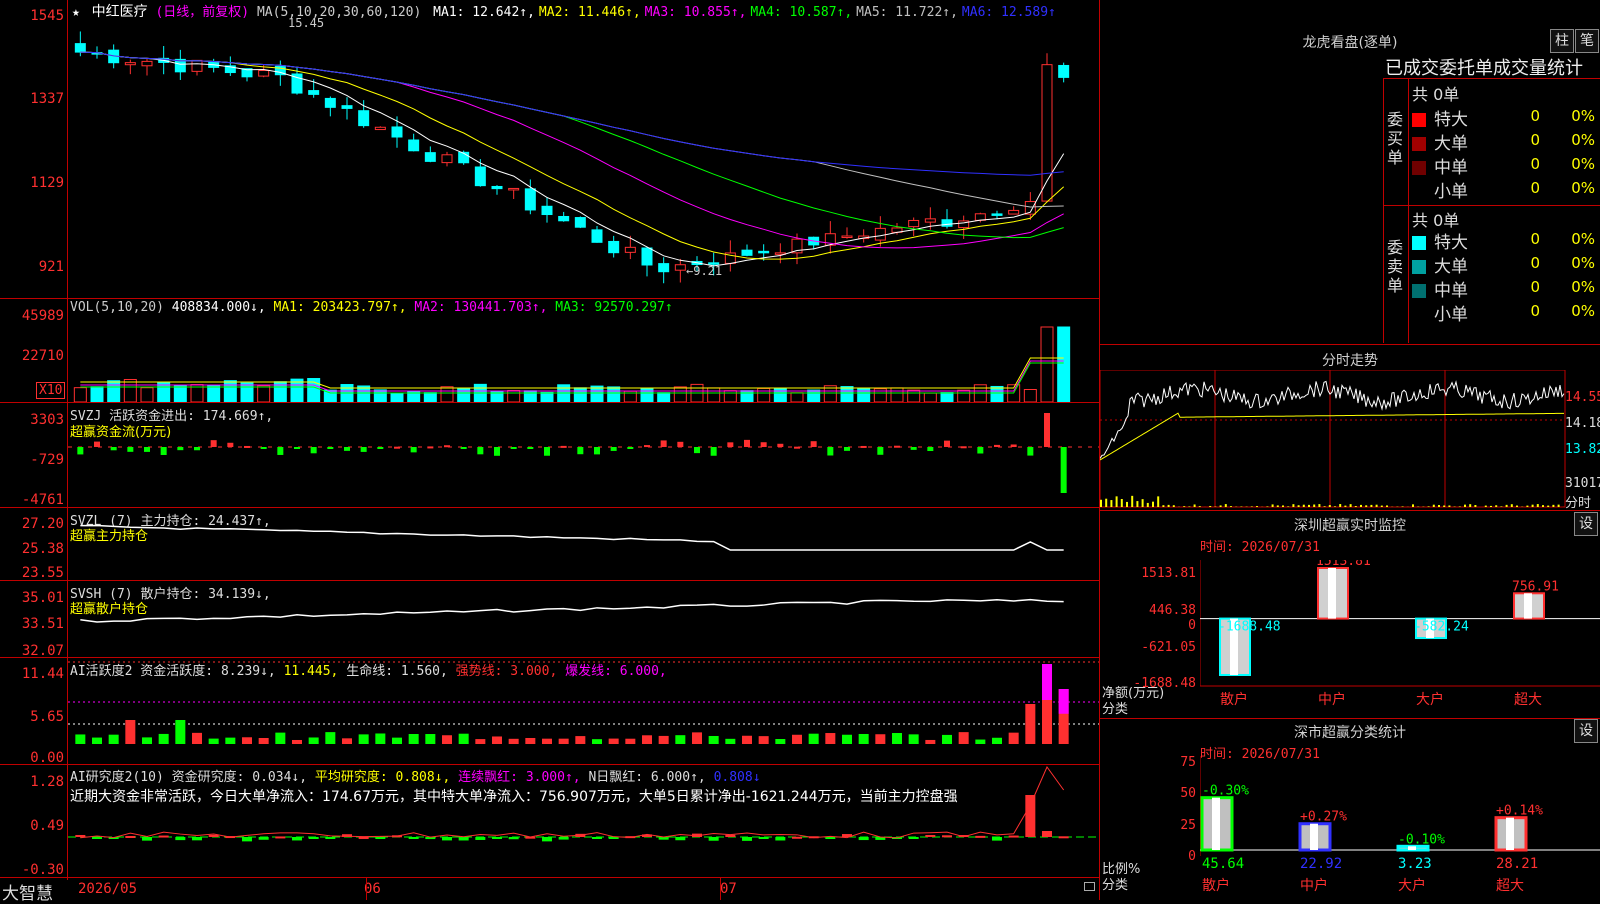 Image resolution: width=1600 pixels, height=904 pixels. What do you see at coordinates (1047, 682) in the screenshot?
I see `activity-bar-top` at bounding box center [1047, 682].